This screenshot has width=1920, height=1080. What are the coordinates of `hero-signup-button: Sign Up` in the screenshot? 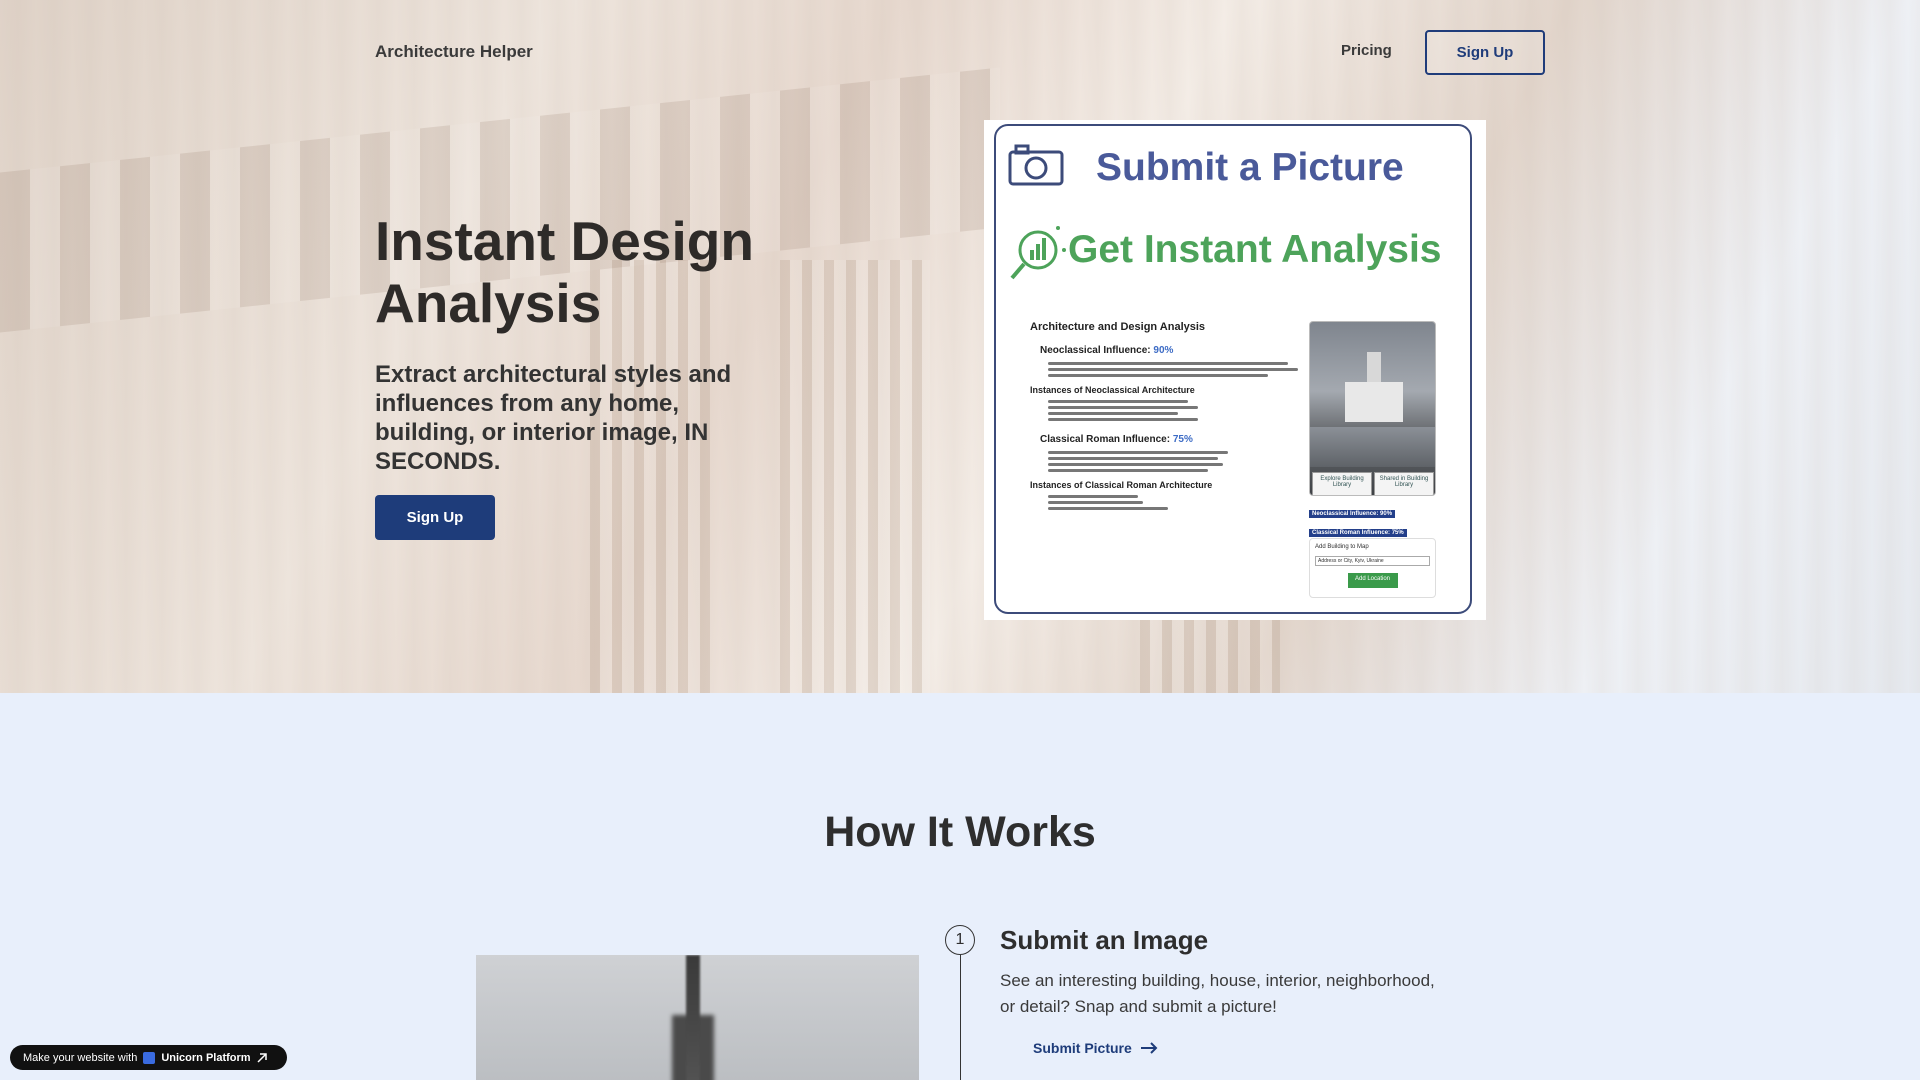 It's located at (435, 517).